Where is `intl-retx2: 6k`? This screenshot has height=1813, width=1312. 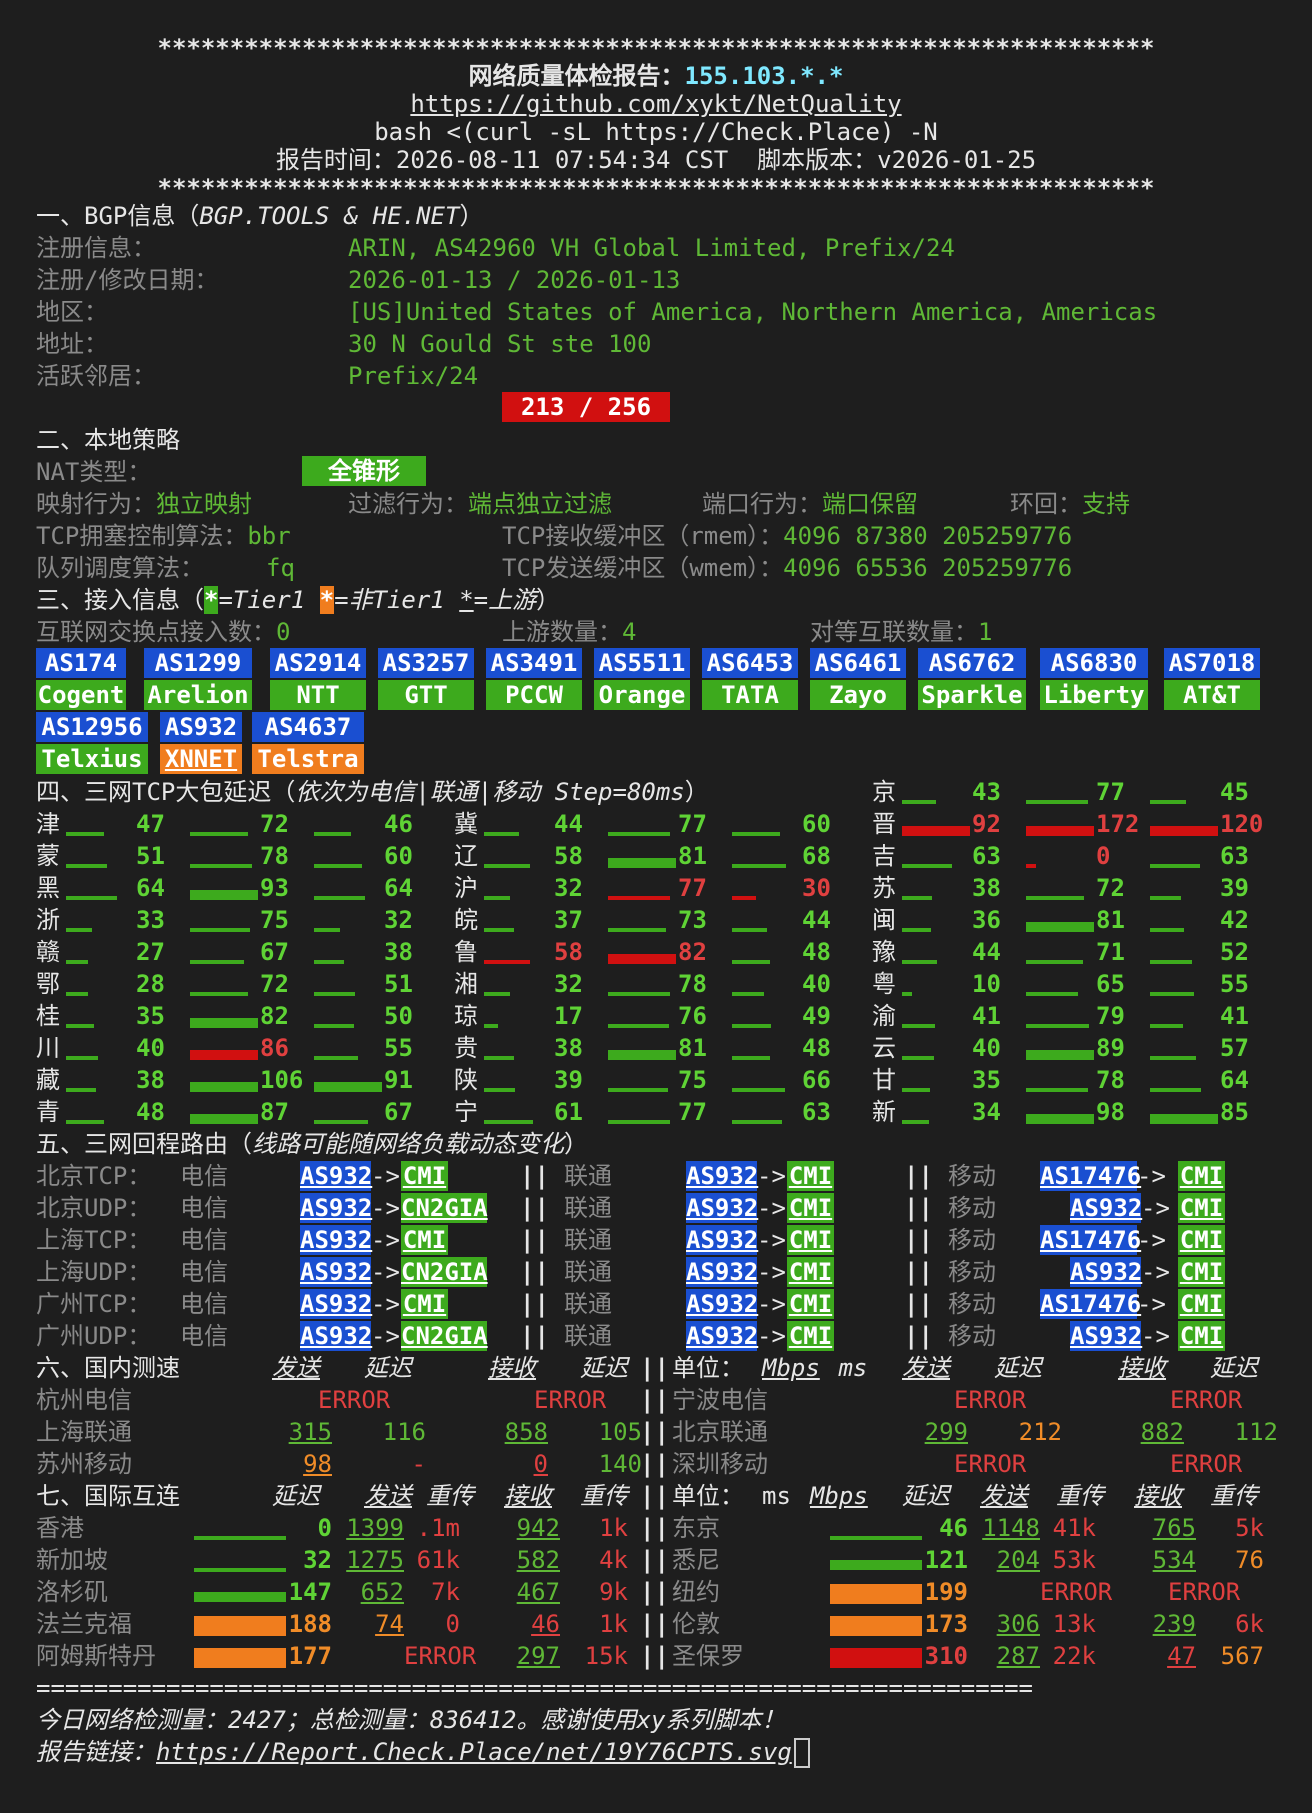
intl-retx2: 6k is located at coordinates (1249, 1624).